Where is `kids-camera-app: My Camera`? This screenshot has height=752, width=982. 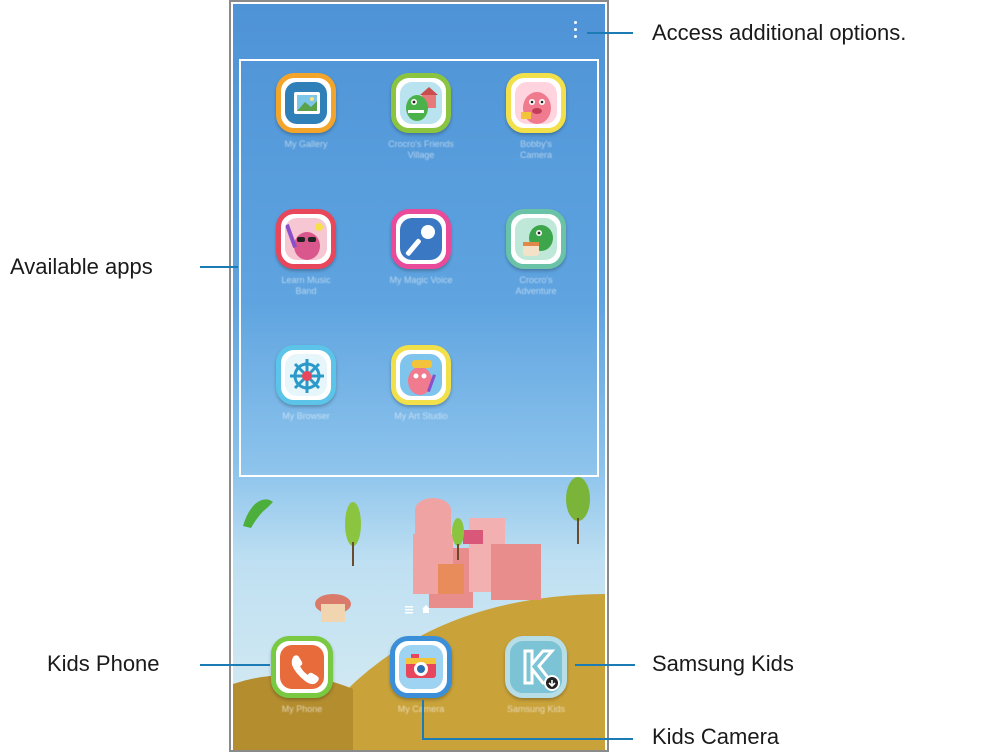
kids-camera-app: My Camera is located at coordinates (421, 675).